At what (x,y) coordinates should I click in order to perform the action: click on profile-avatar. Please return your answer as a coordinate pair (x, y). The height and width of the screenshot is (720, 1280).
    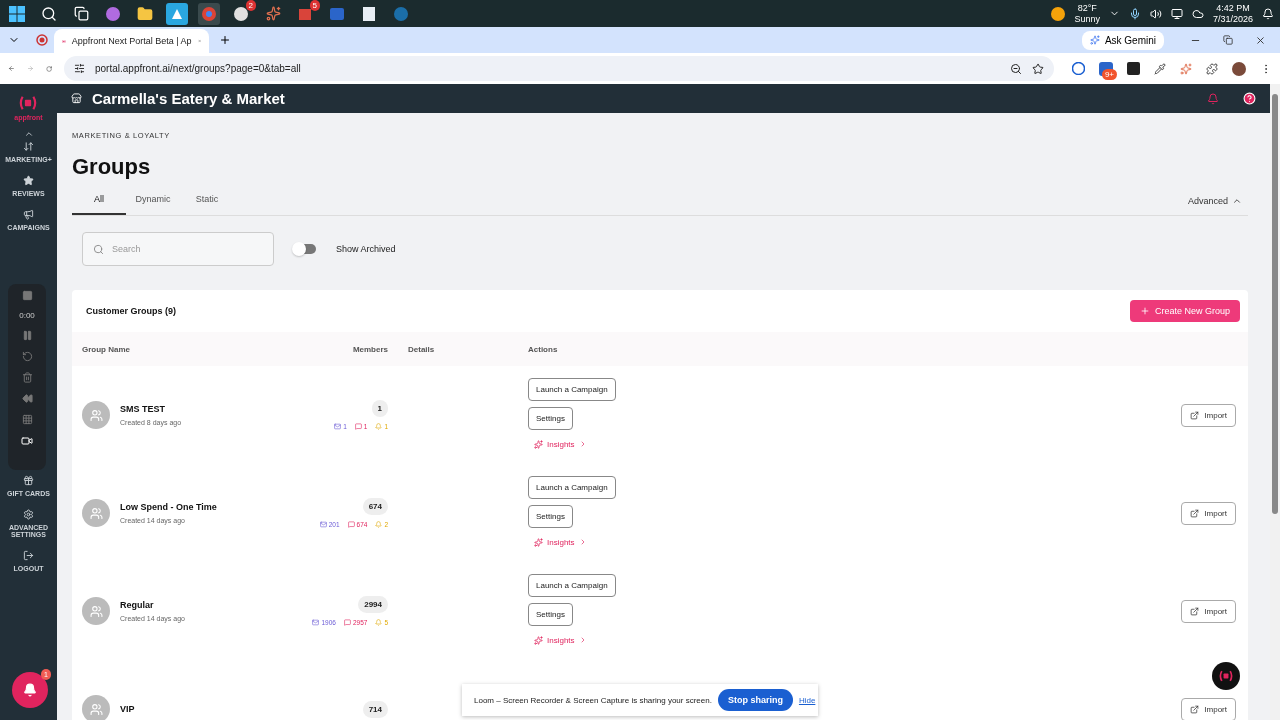
    Looking at the image, I should click on (1239, 68).